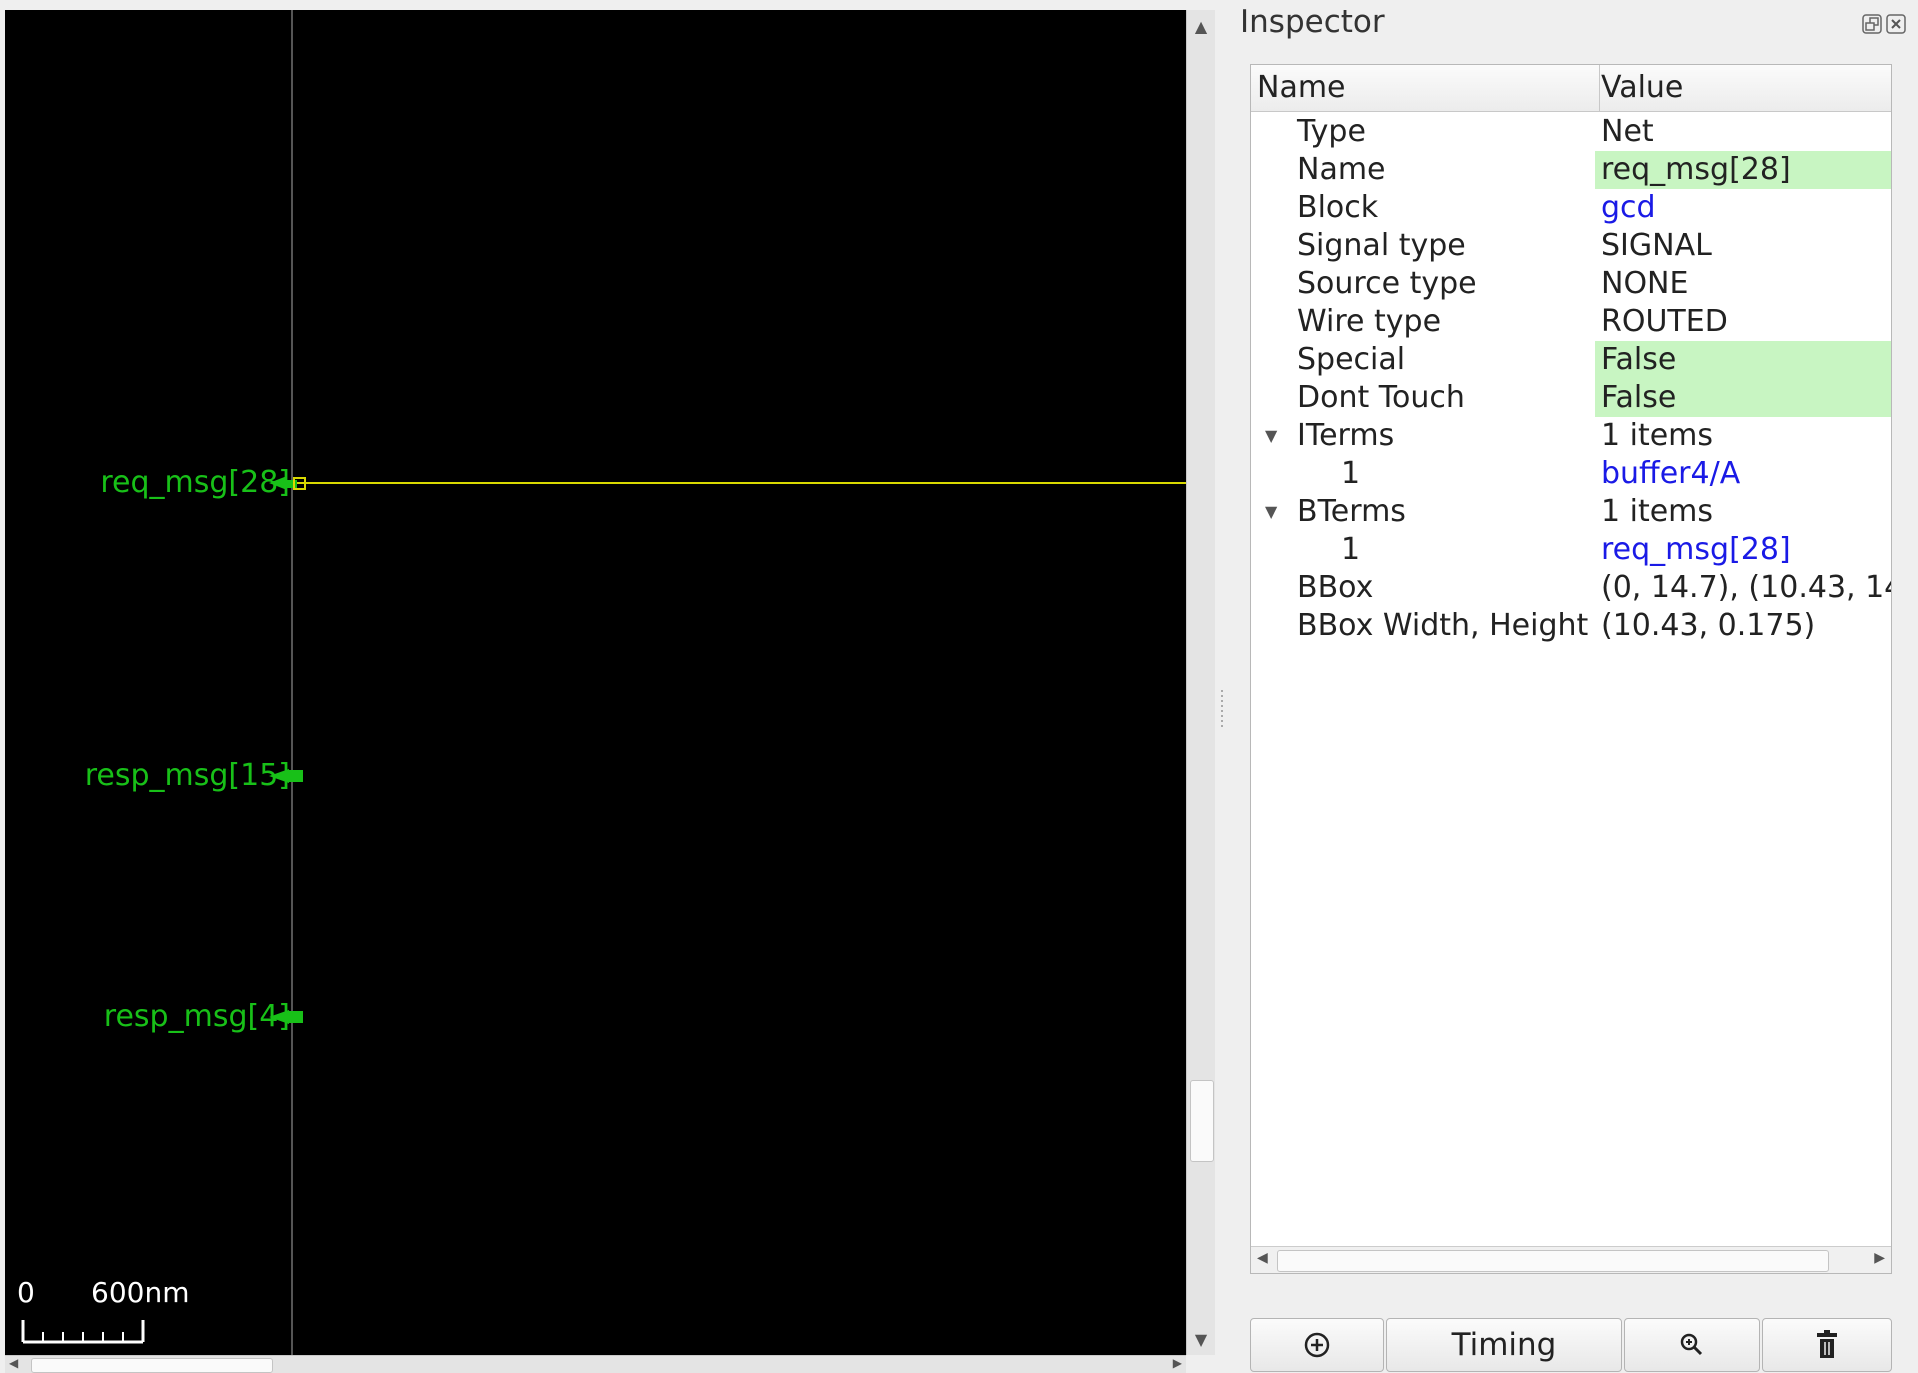 The image size is (1918, 1373). I want to click on property-value-link: gcd, so click(1743, 208).